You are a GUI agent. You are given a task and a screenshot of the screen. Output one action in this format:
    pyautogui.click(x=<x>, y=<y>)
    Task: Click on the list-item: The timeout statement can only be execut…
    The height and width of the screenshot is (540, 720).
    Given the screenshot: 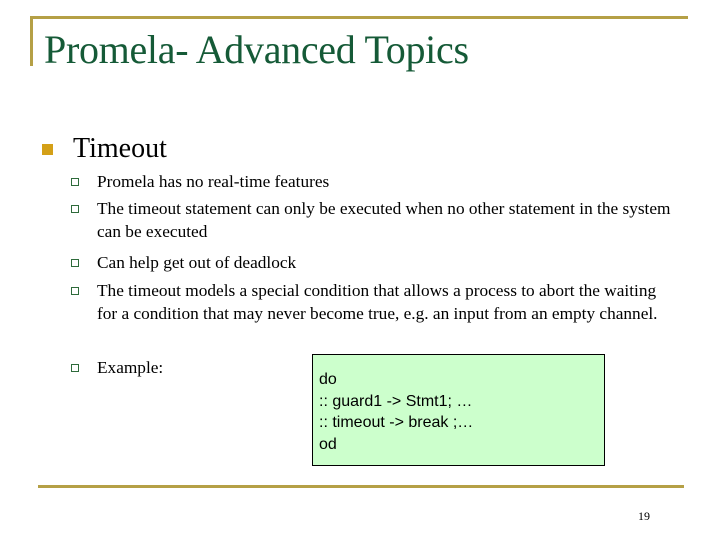 What is the action you would take?
    pyautogui.click(x=371, y=220)
    